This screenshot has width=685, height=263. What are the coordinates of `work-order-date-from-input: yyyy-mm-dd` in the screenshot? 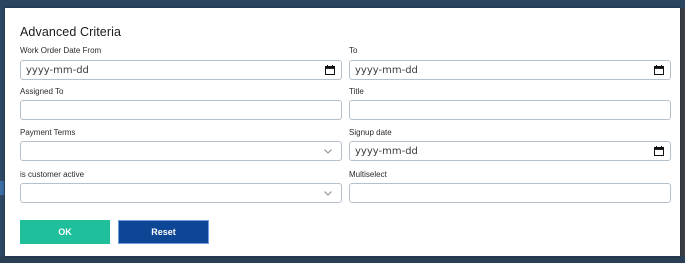 It's located at (181, 70).